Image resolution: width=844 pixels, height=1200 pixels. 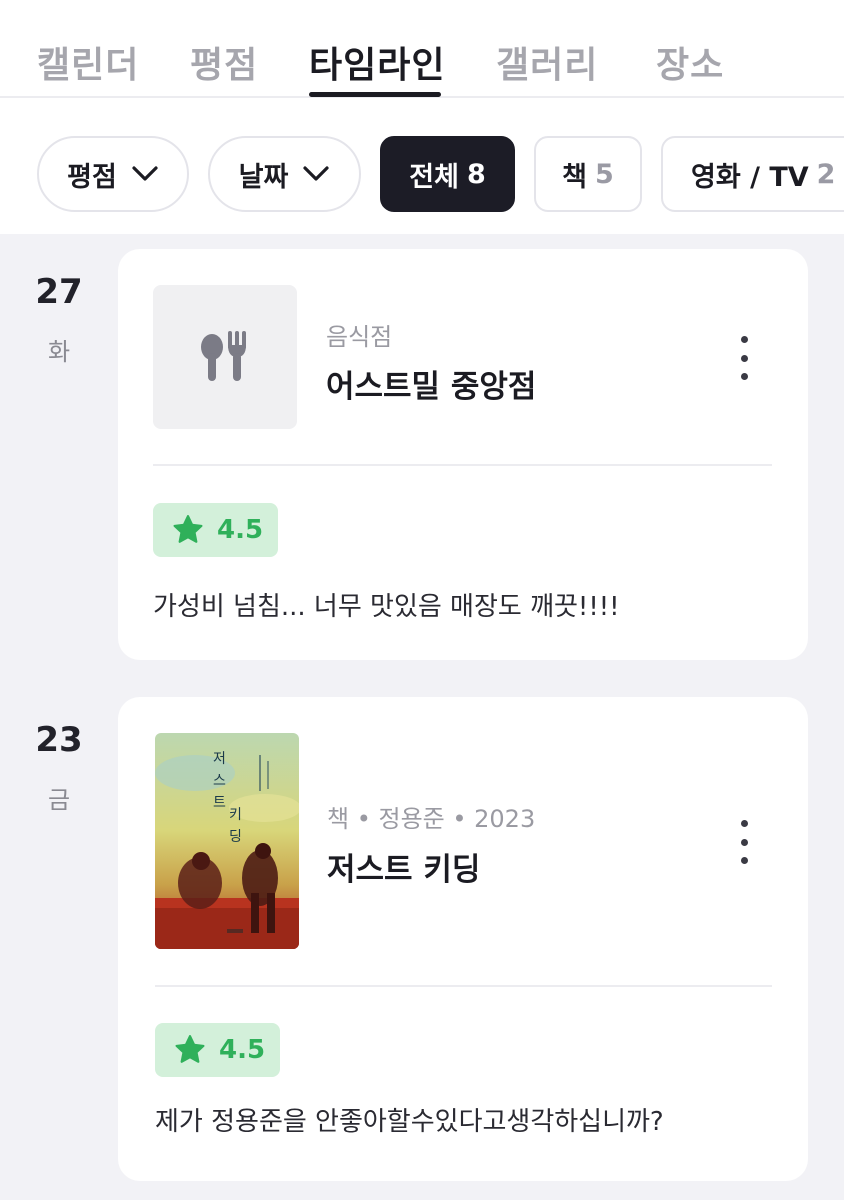 What do you see at coordinates (826, 174) in the screenshot?
I see `filter-movie-tv-count: 2` at bounding box center [826, 174].